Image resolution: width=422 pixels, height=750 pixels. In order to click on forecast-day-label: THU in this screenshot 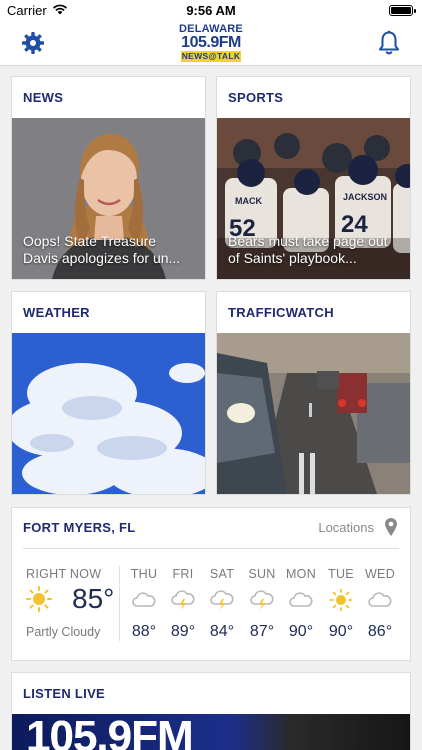, I will do `click(144, 574)`.